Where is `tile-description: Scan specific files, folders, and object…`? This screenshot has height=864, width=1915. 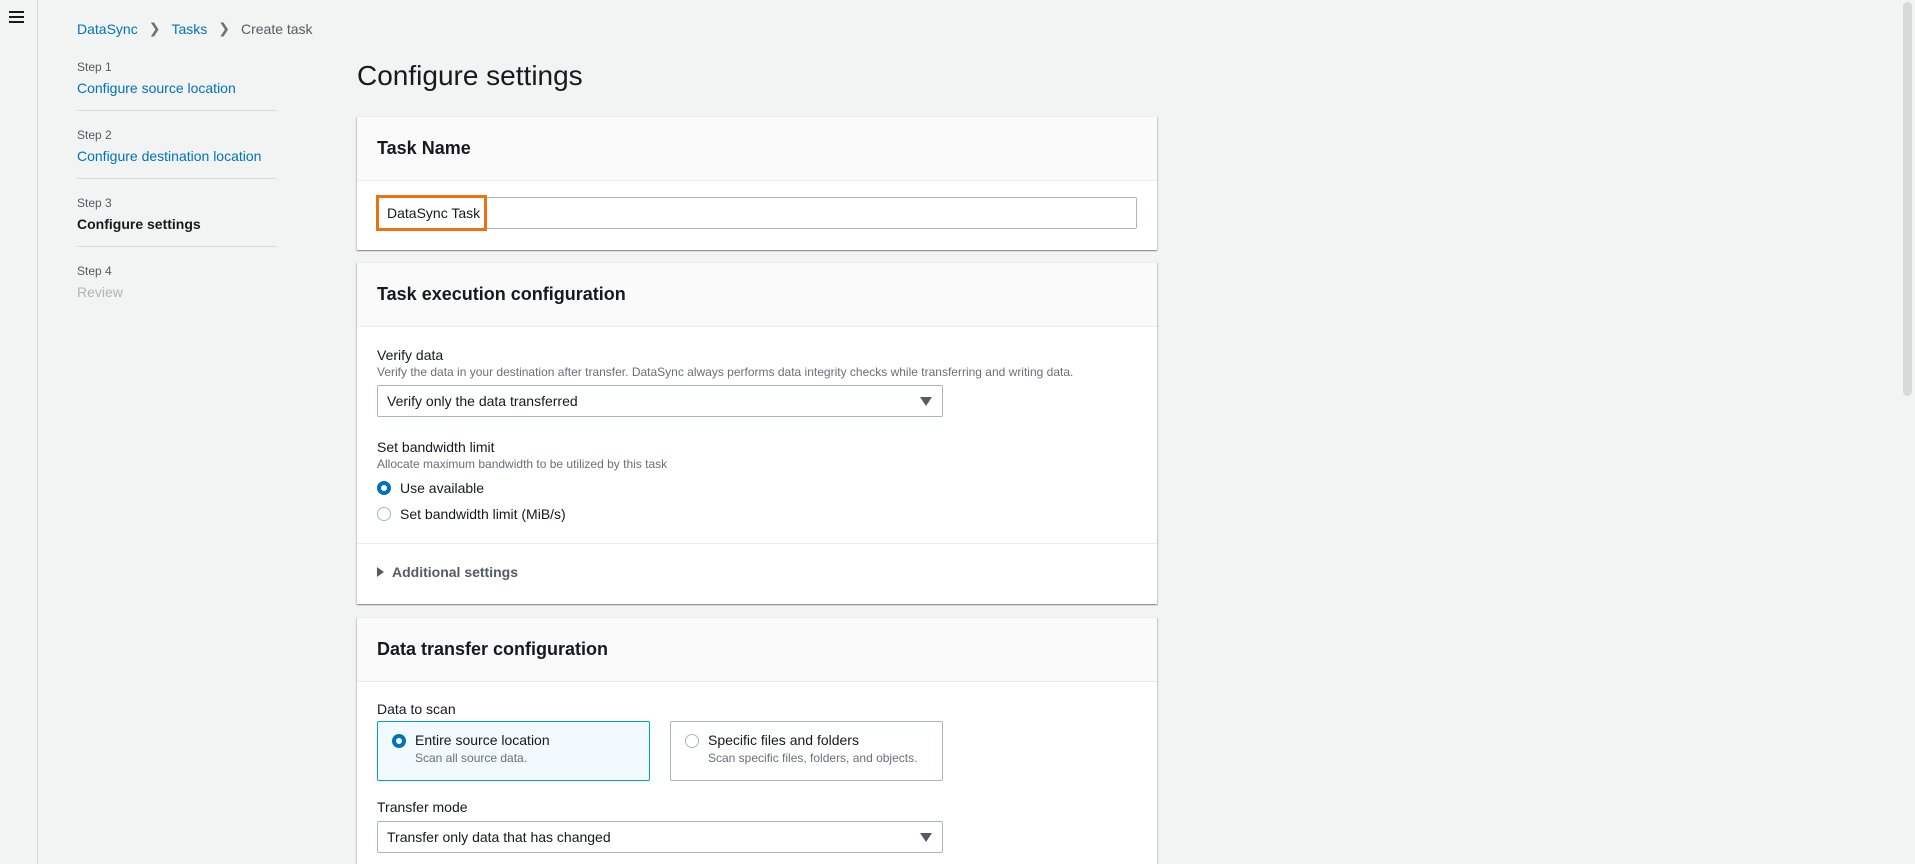
tile-description: Scan specific files, folders, and object… is located at coordinates (813, 758).